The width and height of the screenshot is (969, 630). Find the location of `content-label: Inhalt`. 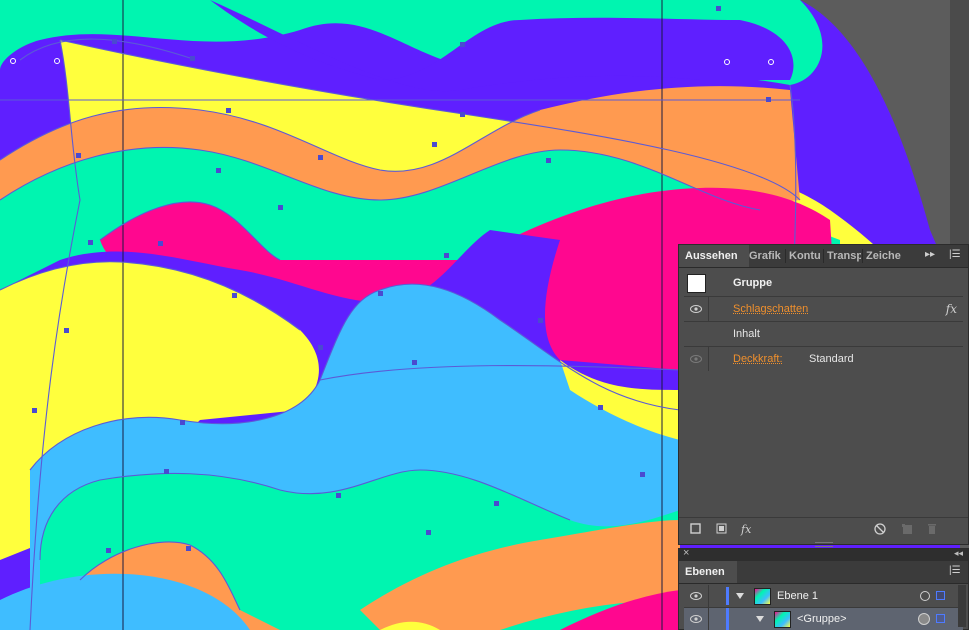

content-label: Inhalt is located at coordinates (746, 334).